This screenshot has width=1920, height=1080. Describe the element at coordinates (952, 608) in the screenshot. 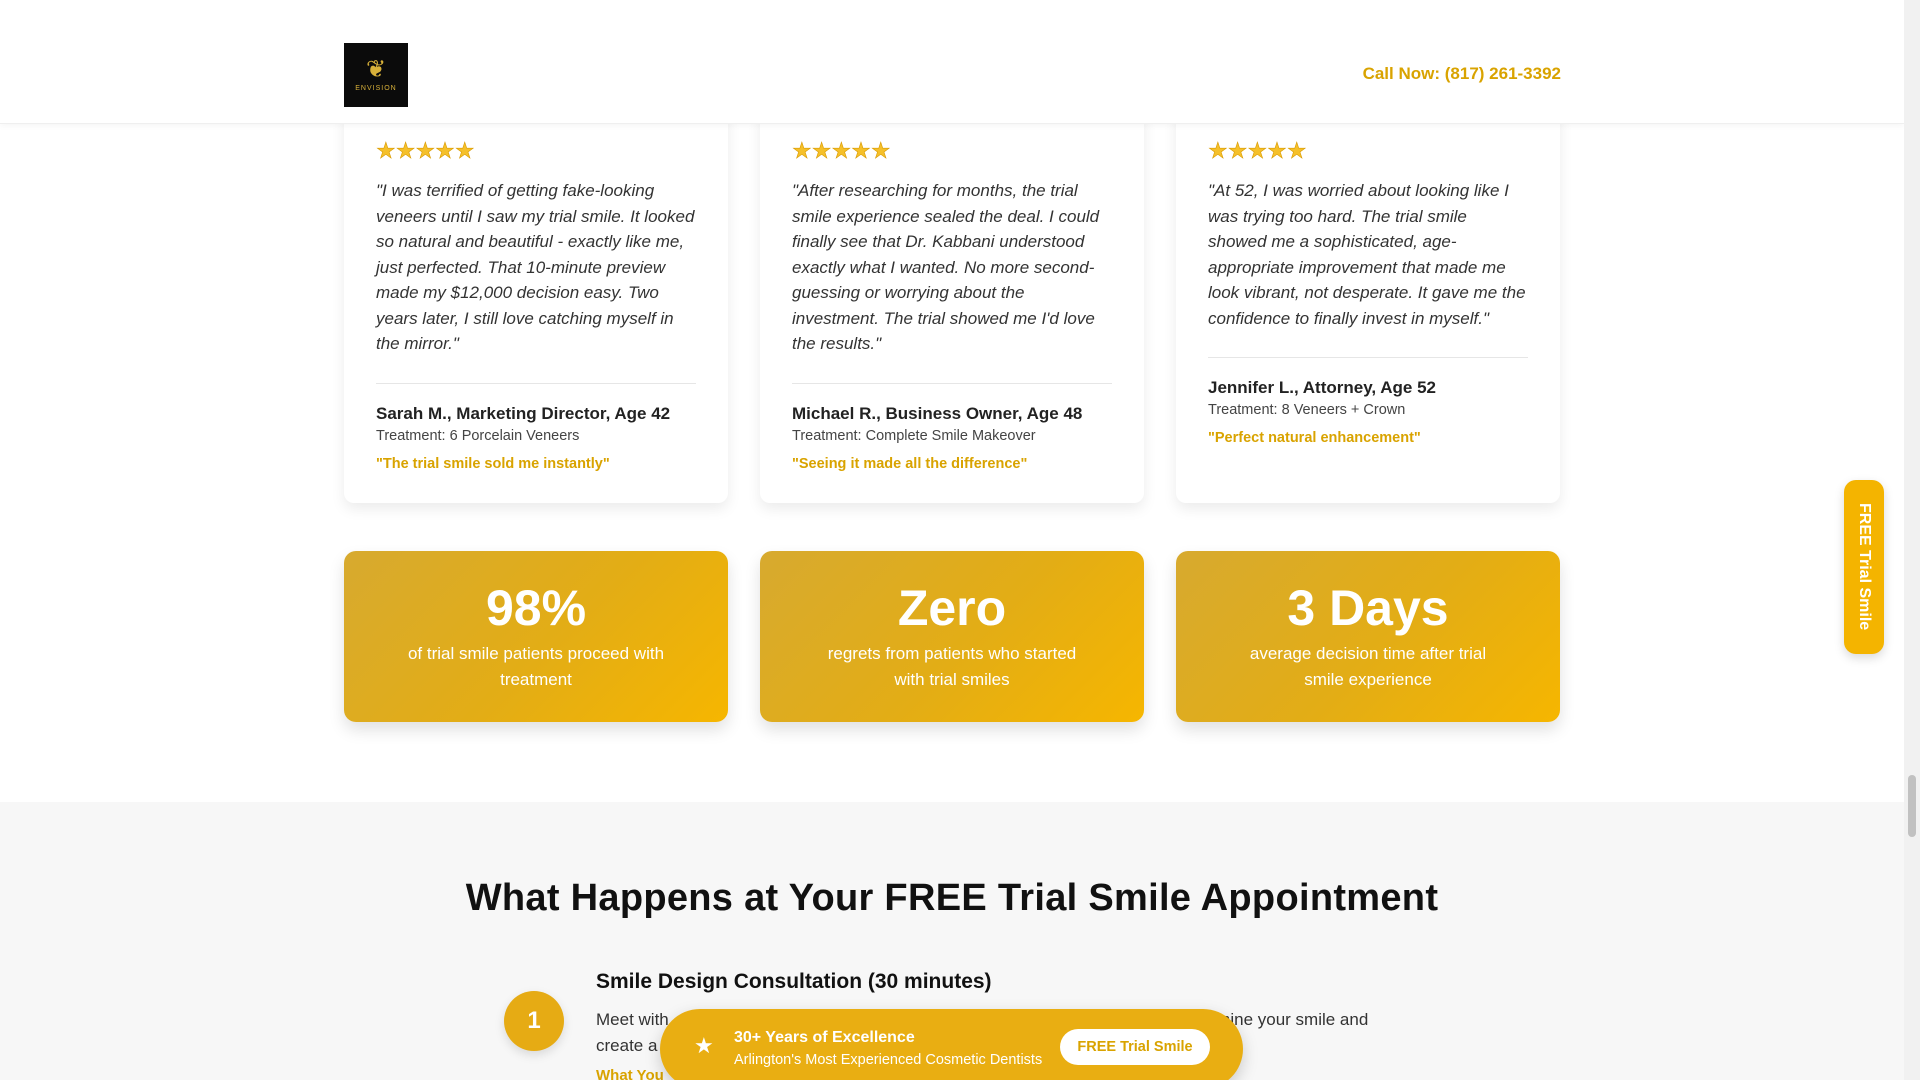

I see `stat-value: Zero` at that location.